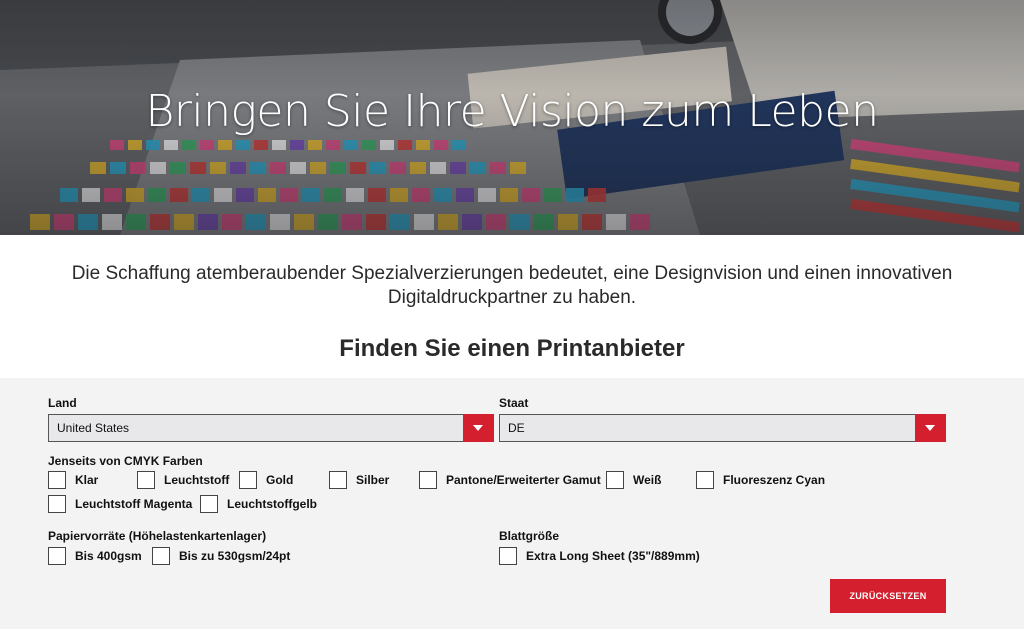 The width and height of the screenshot is (1024, 629). I want to click on state-select: DE, so click(722, 428).